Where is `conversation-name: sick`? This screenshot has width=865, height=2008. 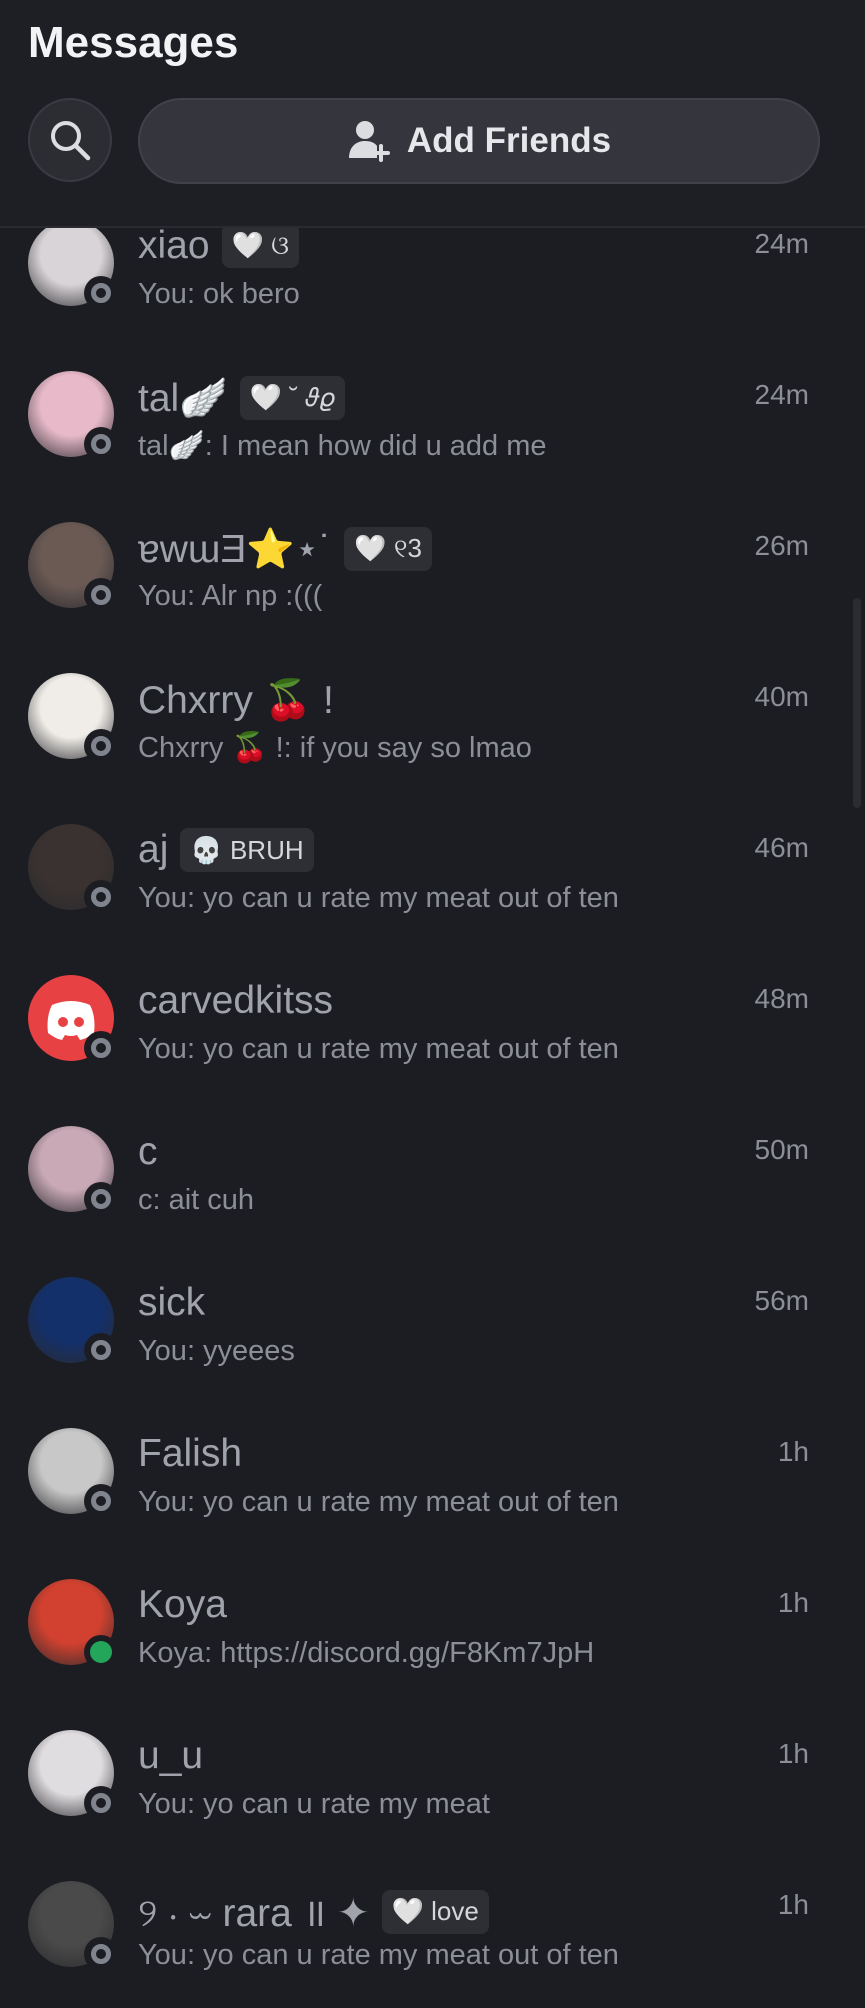 conversation-name: sick is located at coordinates (172, 1302).